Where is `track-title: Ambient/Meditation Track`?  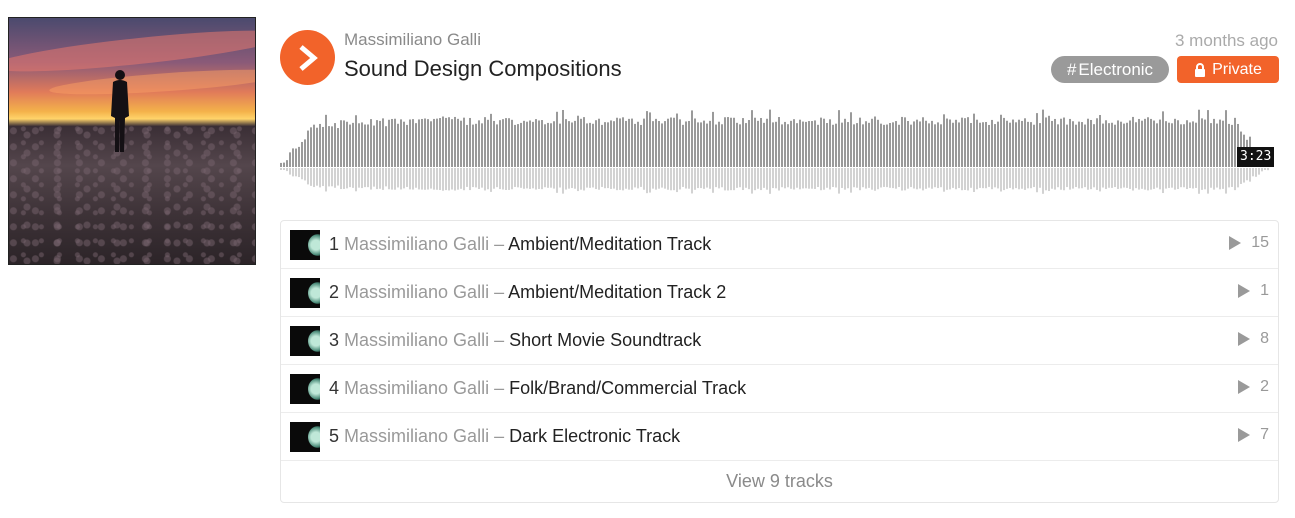
track-title: Ambient/Meditation Track is located at coordinates (609, 244).